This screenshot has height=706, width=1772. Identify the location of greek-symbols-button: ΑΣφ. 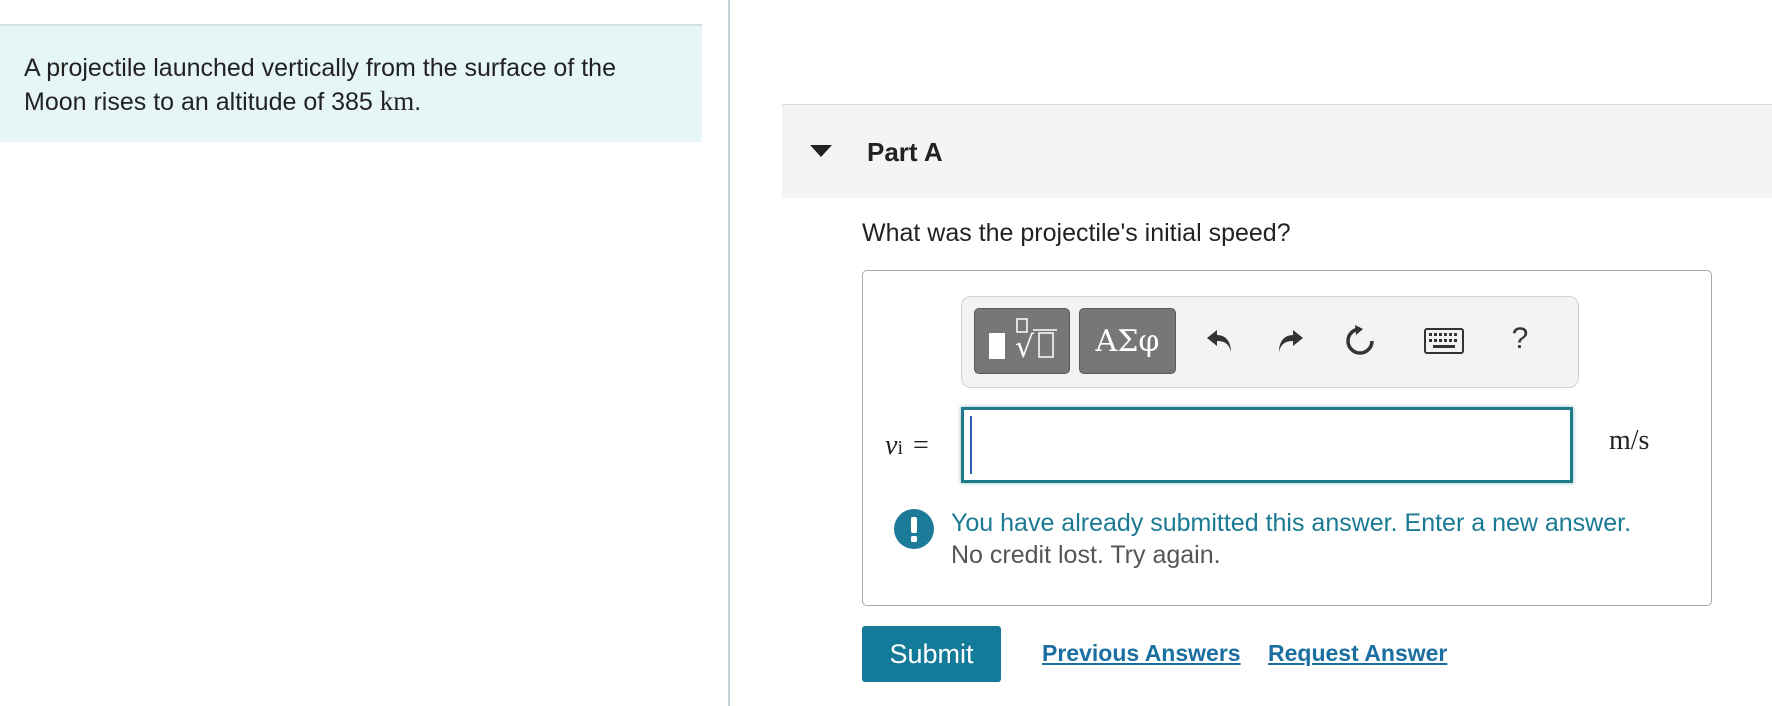
(1127, 341).